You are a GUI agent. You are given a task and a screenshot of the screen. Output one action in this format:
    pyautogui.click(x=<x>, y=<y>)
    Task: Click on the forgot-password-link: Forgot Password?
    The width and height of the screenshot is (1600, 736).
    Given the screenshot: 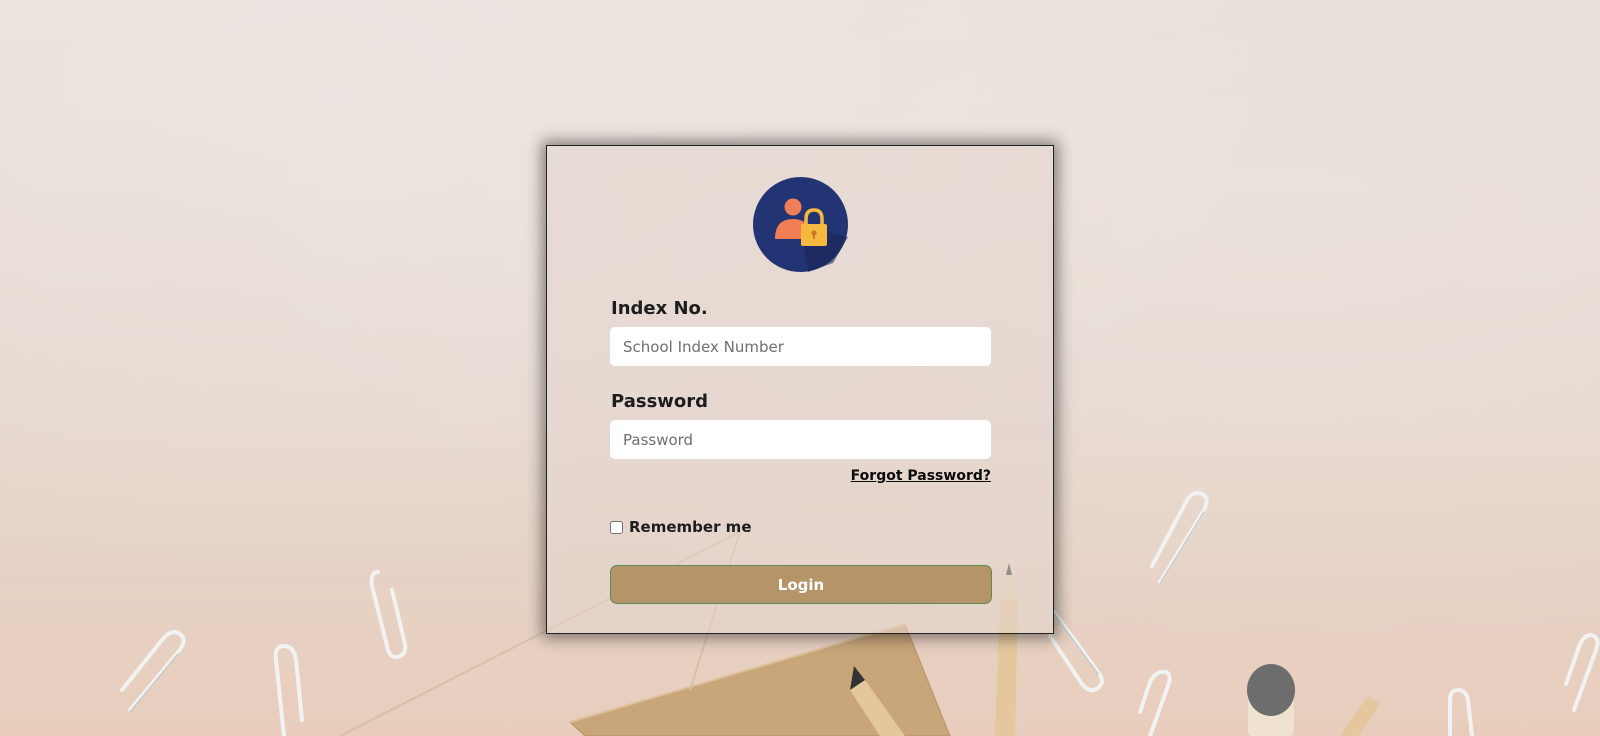 What is the action you would take?
    pyautogui.click(x=921, y=476)
    